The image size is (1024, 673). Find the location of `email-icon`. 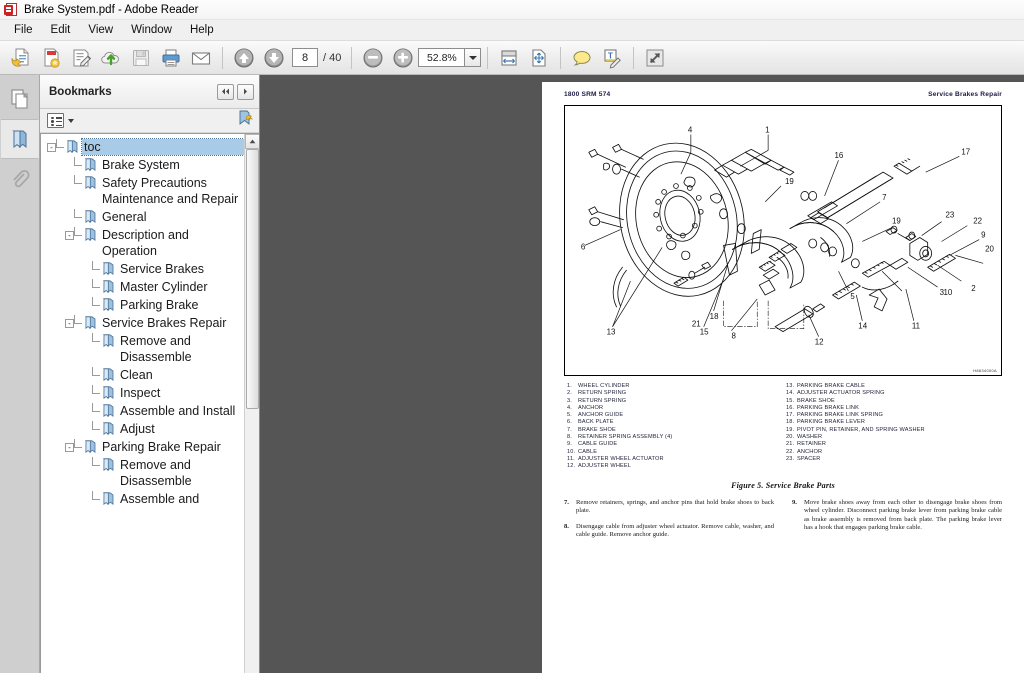

email-icon is located at coordinates (201, 58).